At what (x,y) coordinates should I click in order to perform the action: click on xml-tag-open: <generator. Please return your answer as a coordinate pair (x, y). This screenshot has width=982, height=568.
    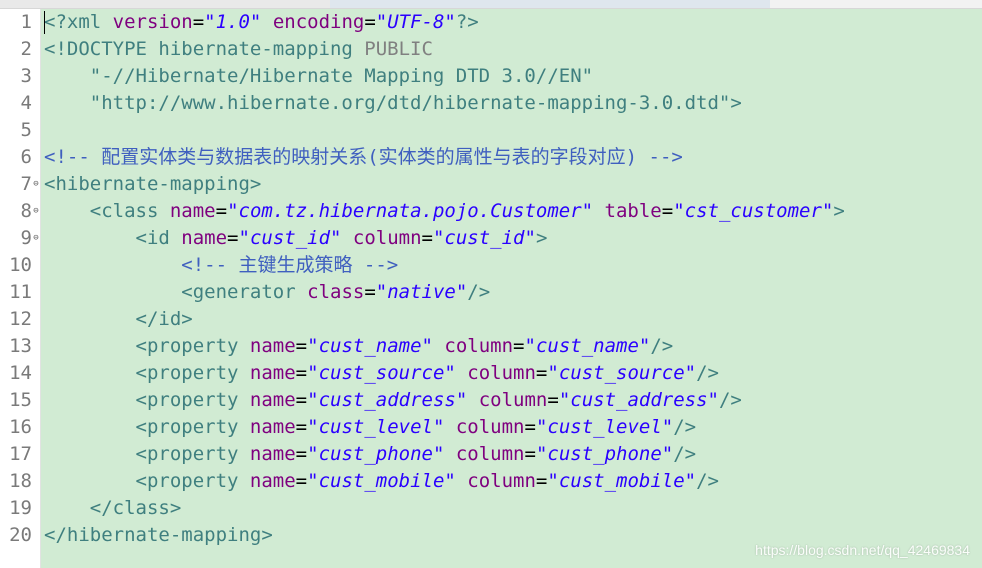
    Looking at the image, I should click on (244, 292).